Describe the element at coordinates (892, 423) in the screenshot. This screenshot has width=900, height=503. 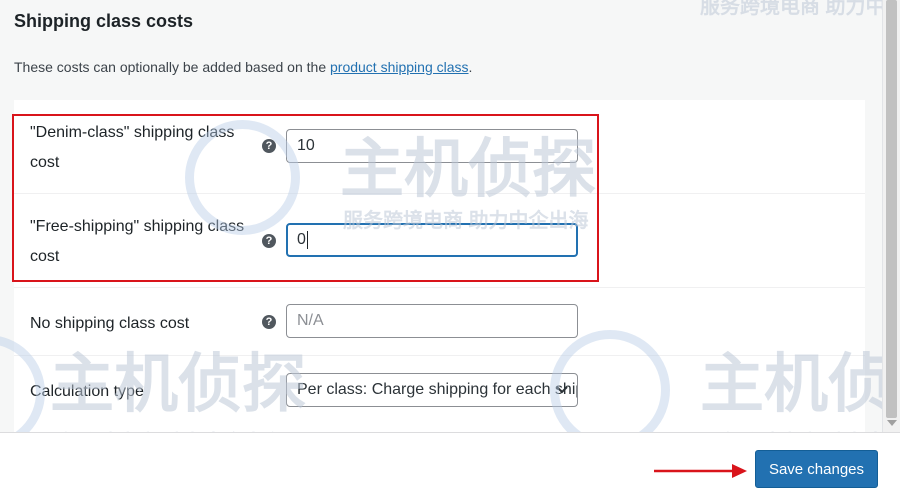
I see `scroll-down-arrow-icon` at that location.